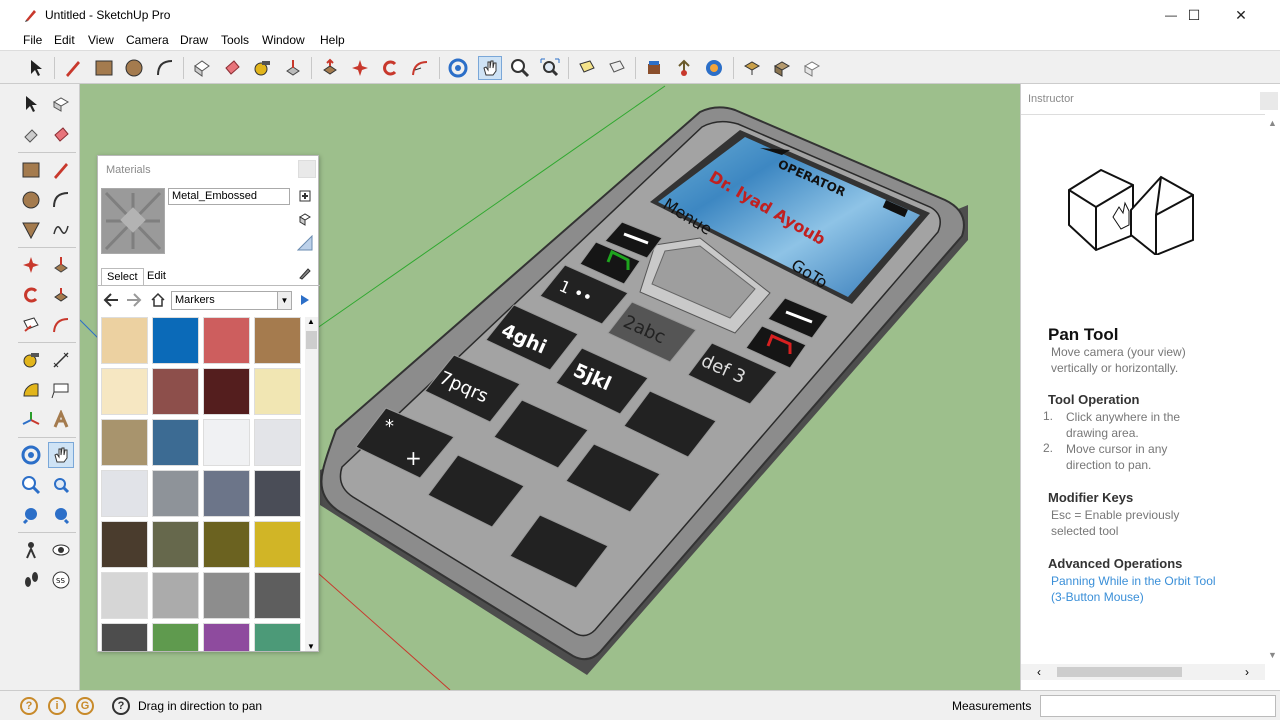  What do you see at coordinates (305, 300) in the screenshot?
I see `details-arrow-icon` at bounding box center [305, 300].